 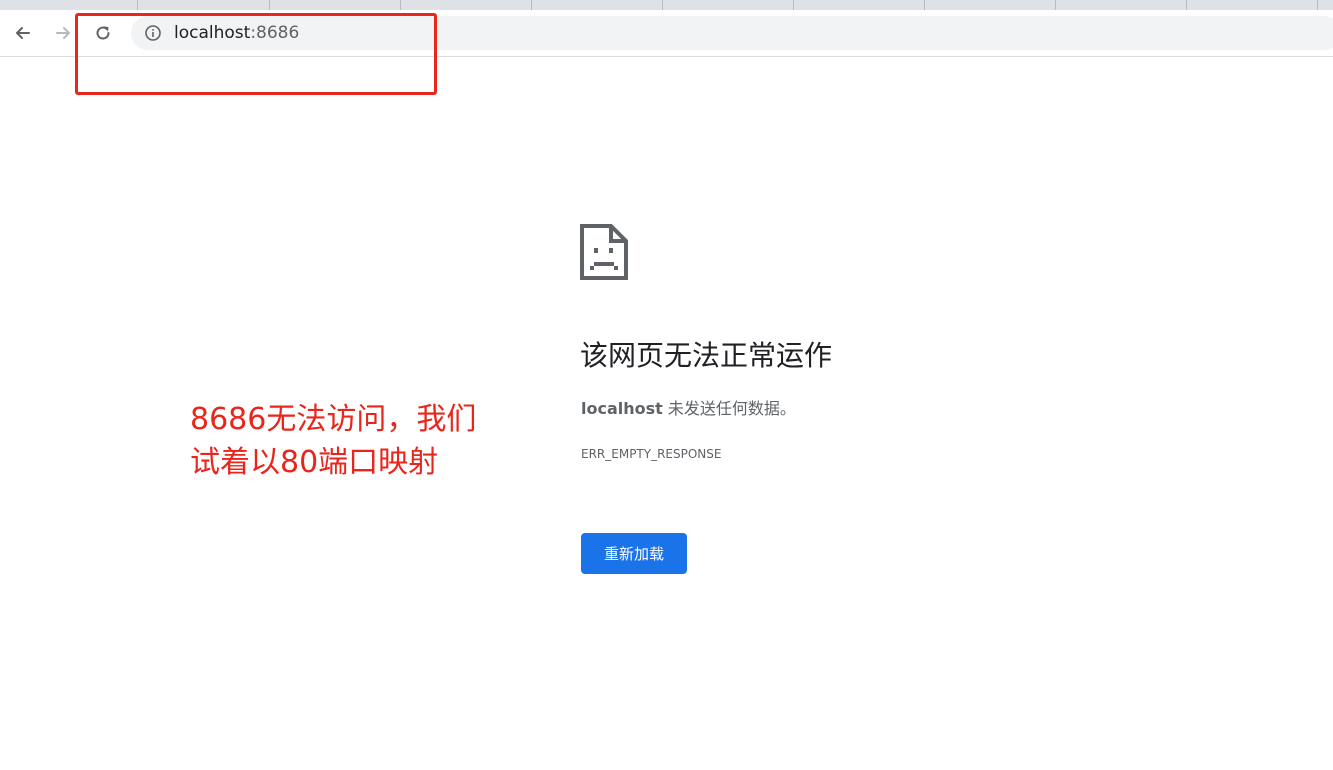 I want to click on error-code: ERR_EMPTY_RESPONSE, so click(x=651, y=454).